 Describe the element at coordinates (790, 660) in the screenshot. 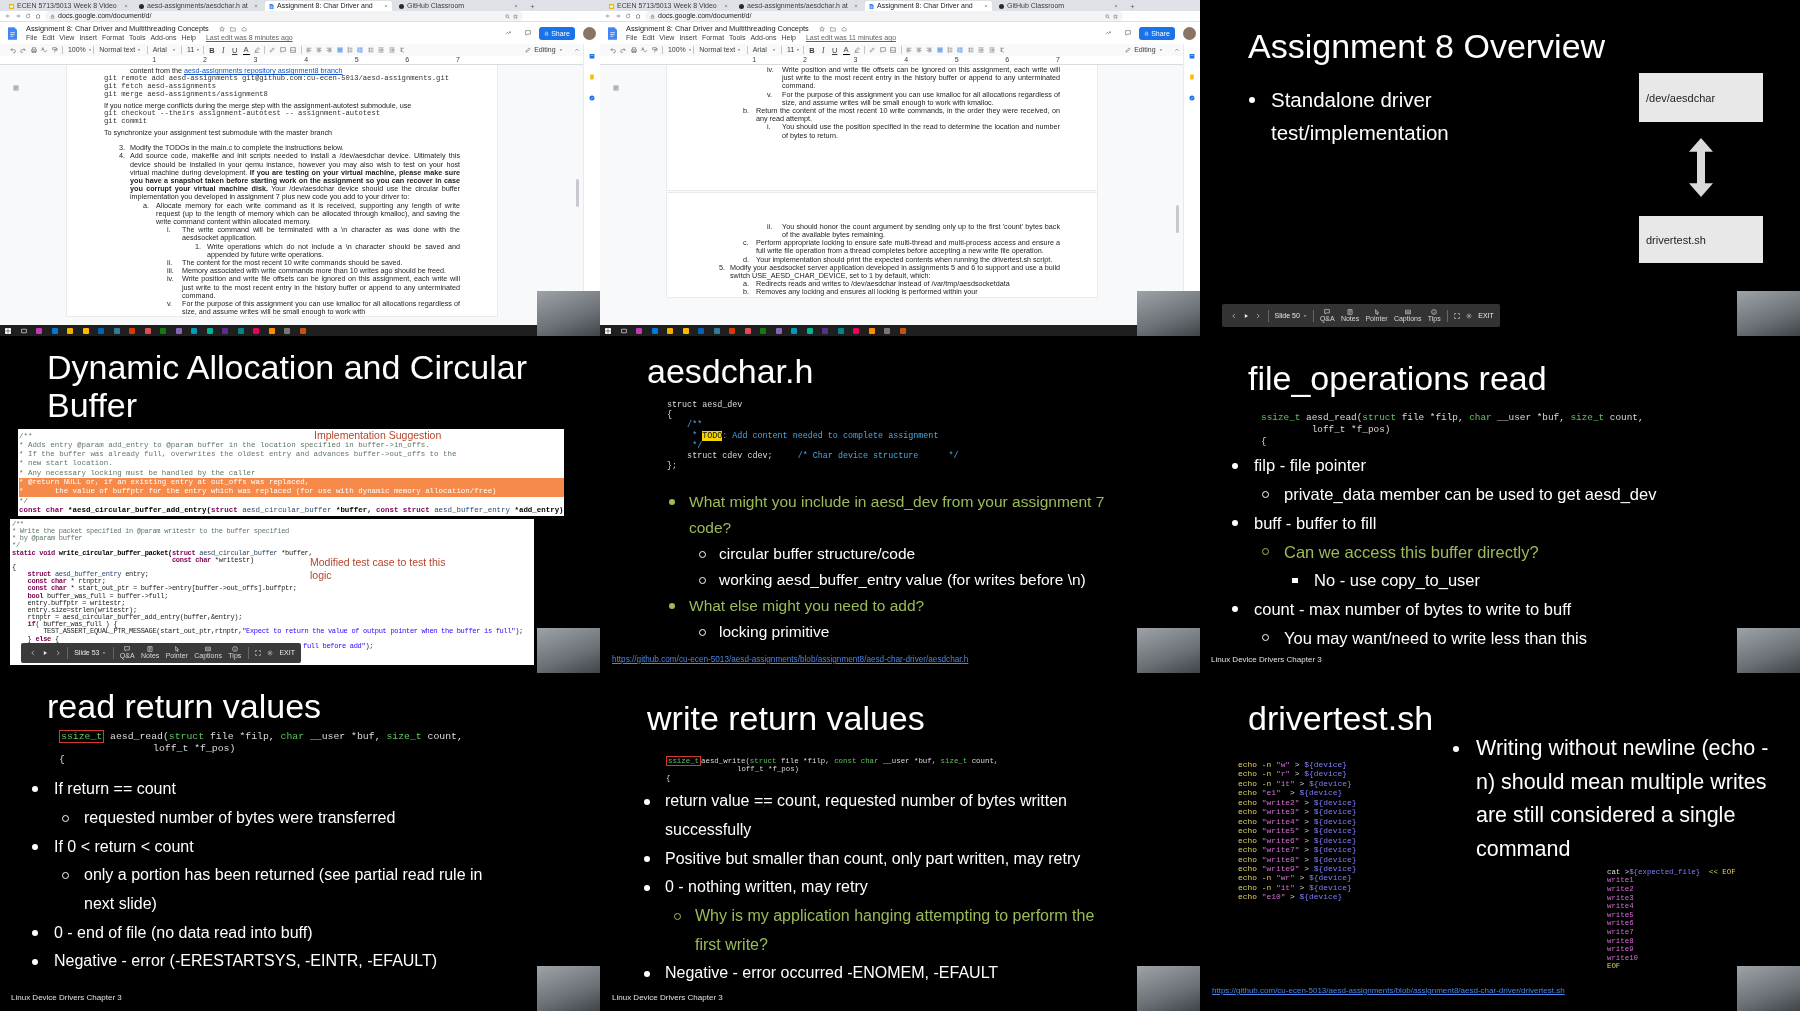

I see `source-link: https://github.com/cu-ecen-5013/aesd-assignments/blob/assignment8/aesd-char-driver/aesdchar.h` at that location.